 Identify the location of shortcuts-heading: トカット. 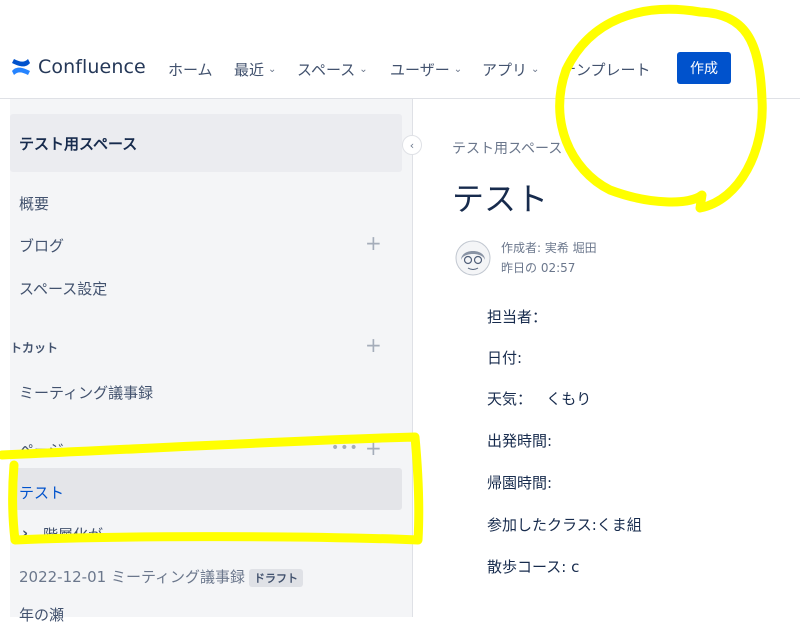
(34, 348).